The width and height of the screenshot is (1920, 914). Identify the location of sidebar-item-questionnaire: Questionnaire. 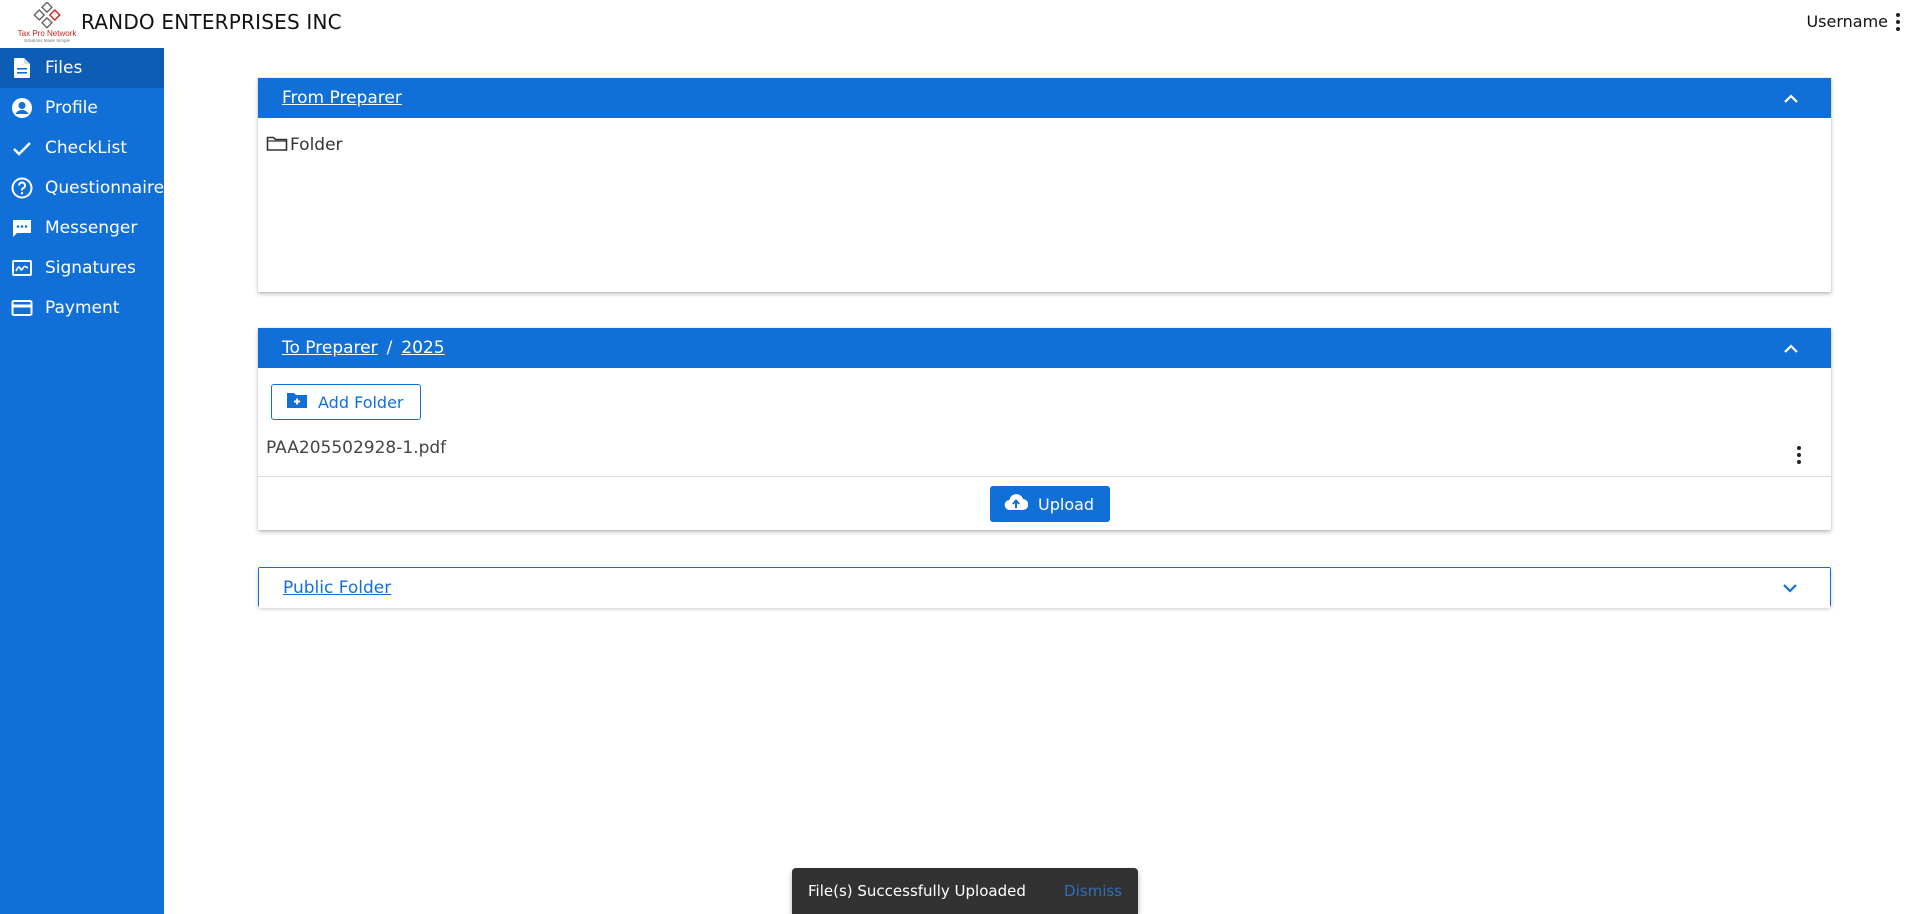
(82, 188).